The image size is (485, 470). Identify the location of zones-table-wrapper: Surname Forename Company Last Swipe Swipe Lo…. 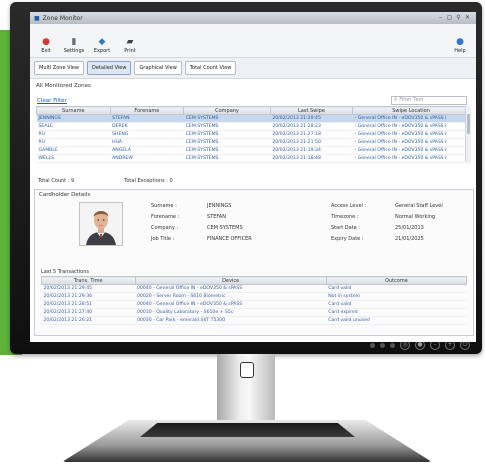
(253, 134).